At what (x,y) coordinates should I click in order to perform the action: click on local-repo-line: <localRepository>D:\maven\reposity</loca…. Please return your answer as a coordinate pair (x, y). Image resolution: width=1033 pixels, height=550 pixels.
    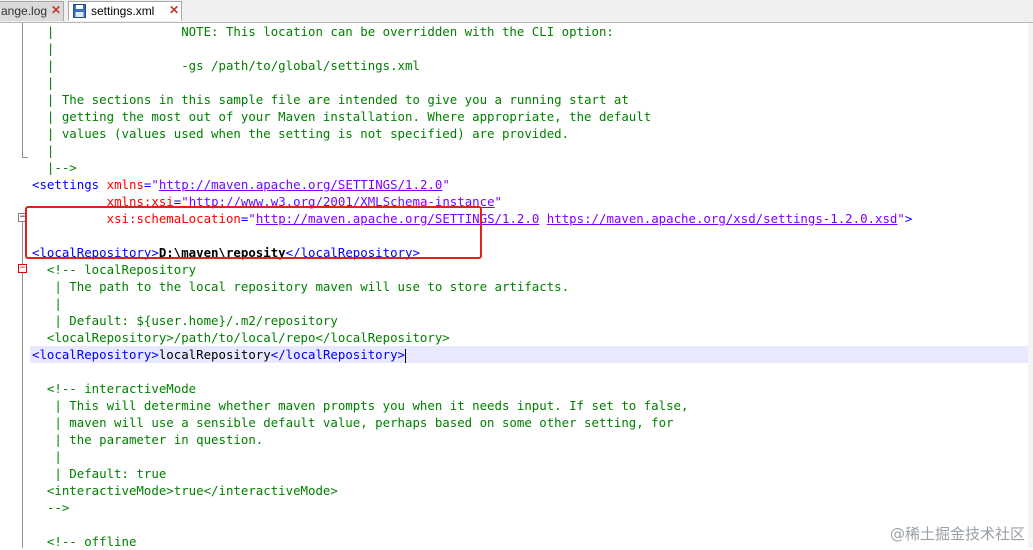
    Looking at the image, I should click on (226, 252).